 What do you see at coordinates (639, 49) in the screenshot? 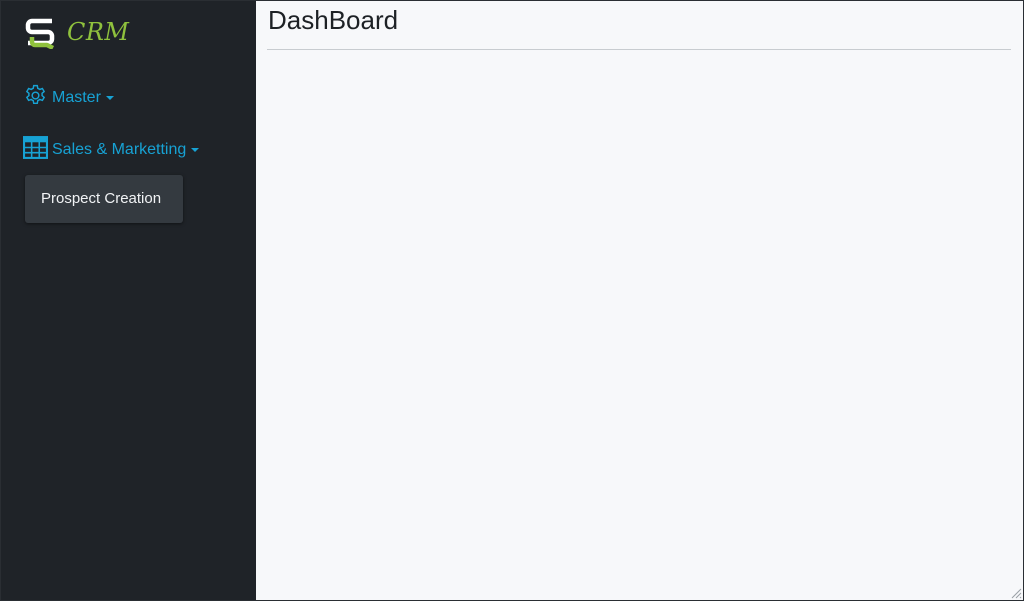
I see `title-divider` at bounding box center [639, 49].